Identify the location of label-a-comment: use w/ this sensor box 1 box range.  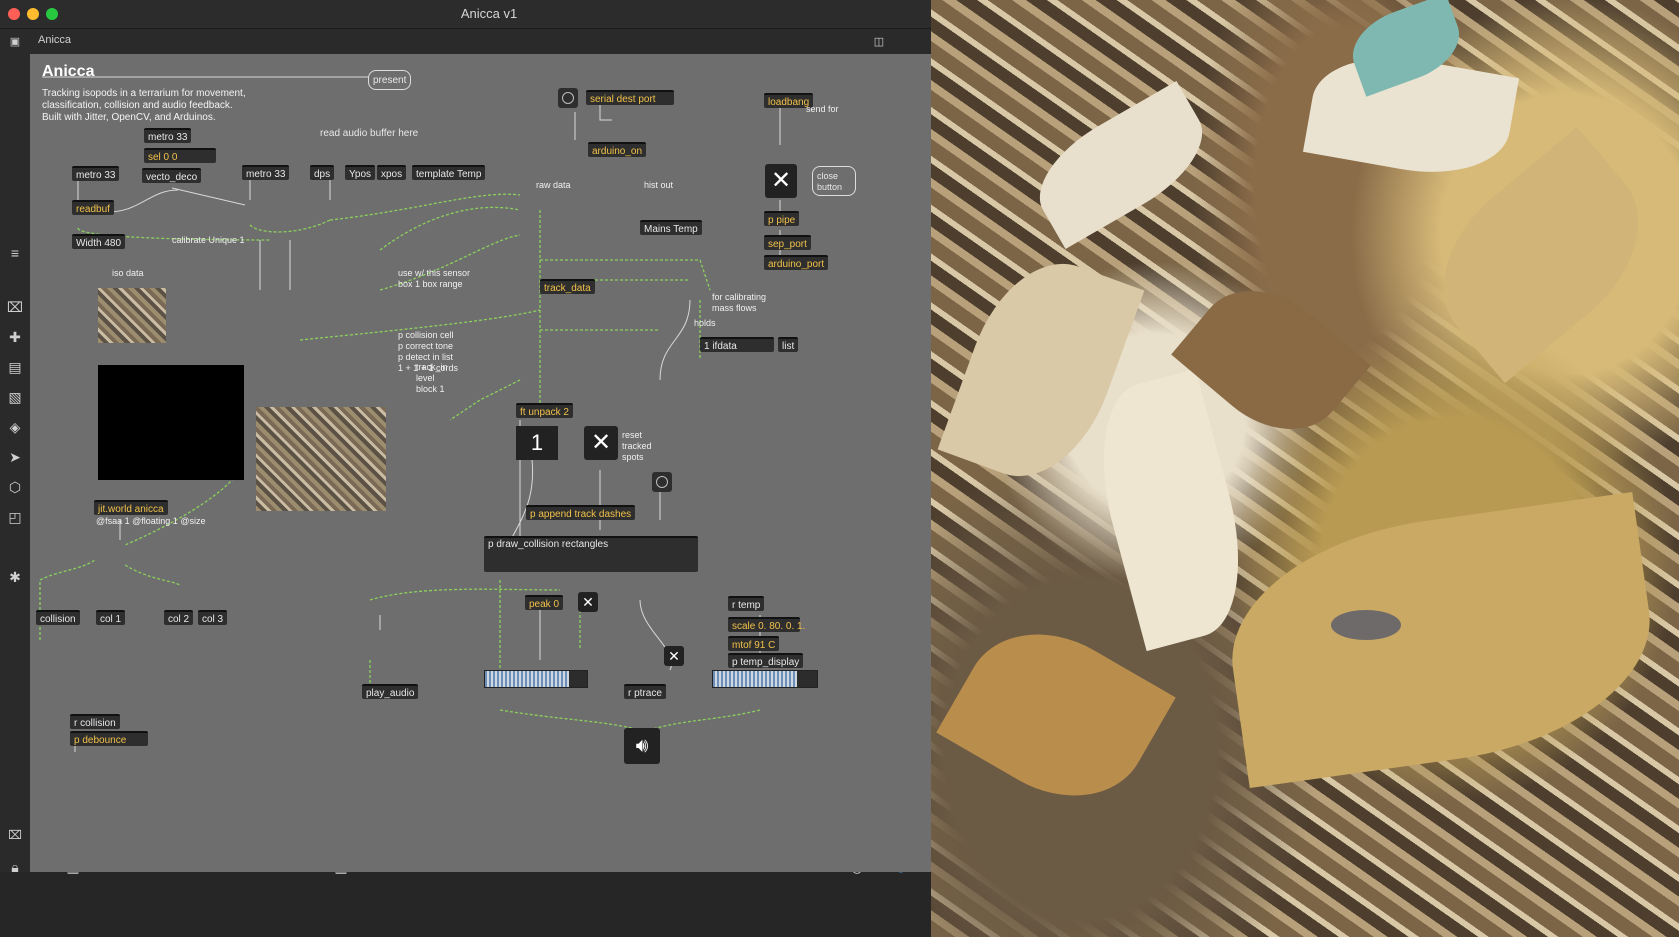
(434, 278).